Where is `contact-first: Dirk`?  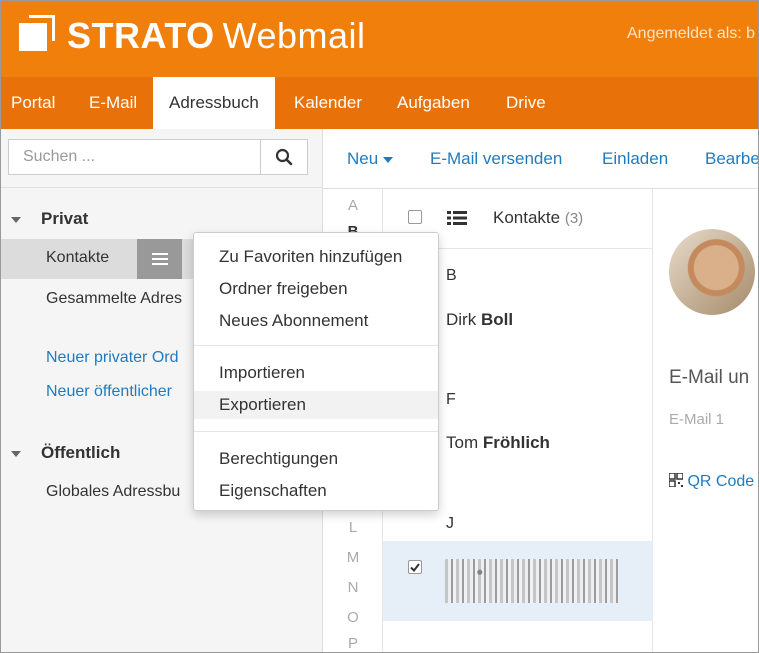
contact-first: Dirk is located at coordinates (461, 319).